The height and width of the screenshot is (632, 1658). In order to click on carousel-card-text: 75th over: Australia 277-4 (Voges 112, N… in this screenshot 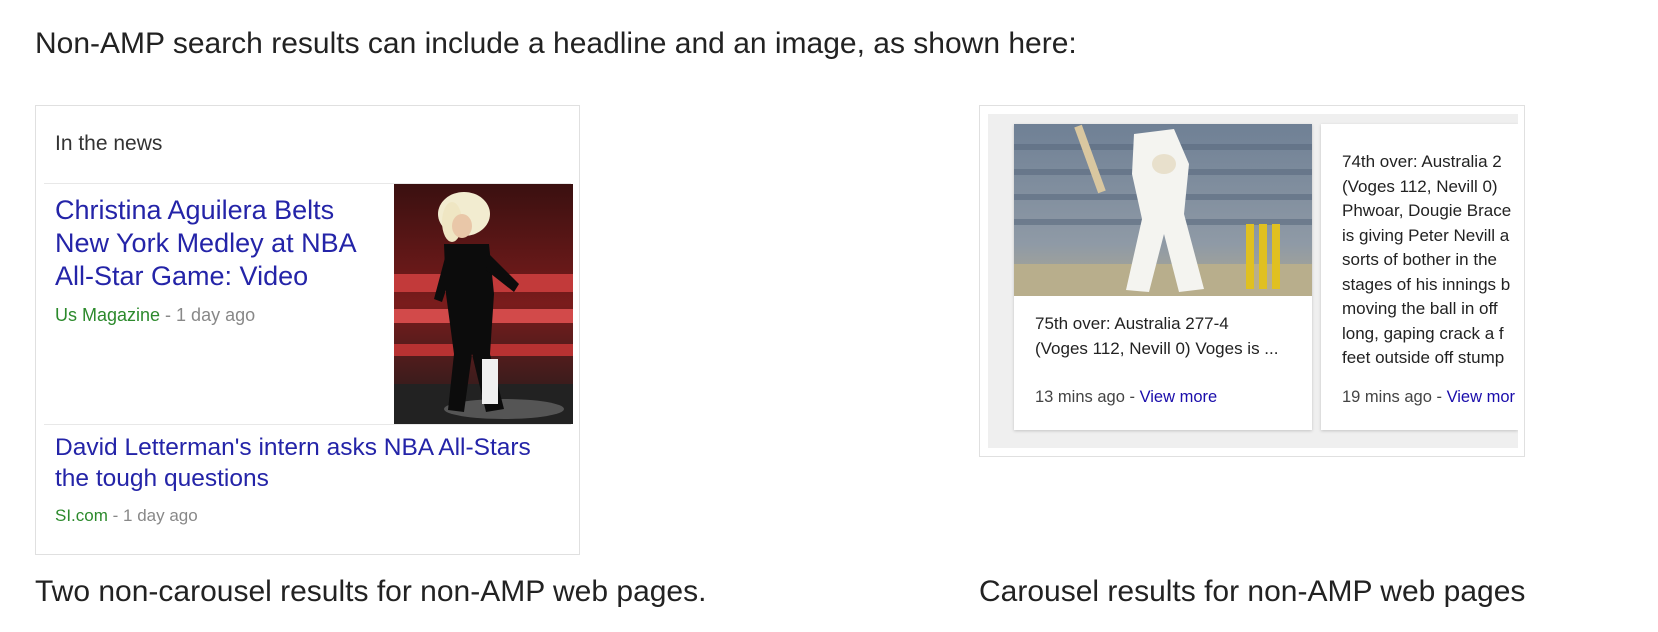, I will do `click(1157, 336)`.